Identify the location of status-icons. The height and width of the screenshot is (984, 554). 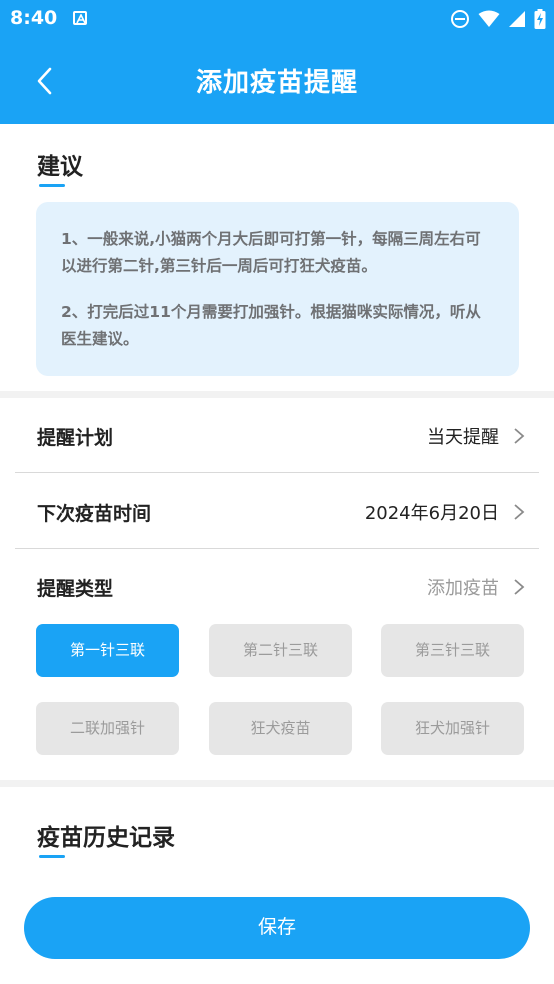
(498, 19).